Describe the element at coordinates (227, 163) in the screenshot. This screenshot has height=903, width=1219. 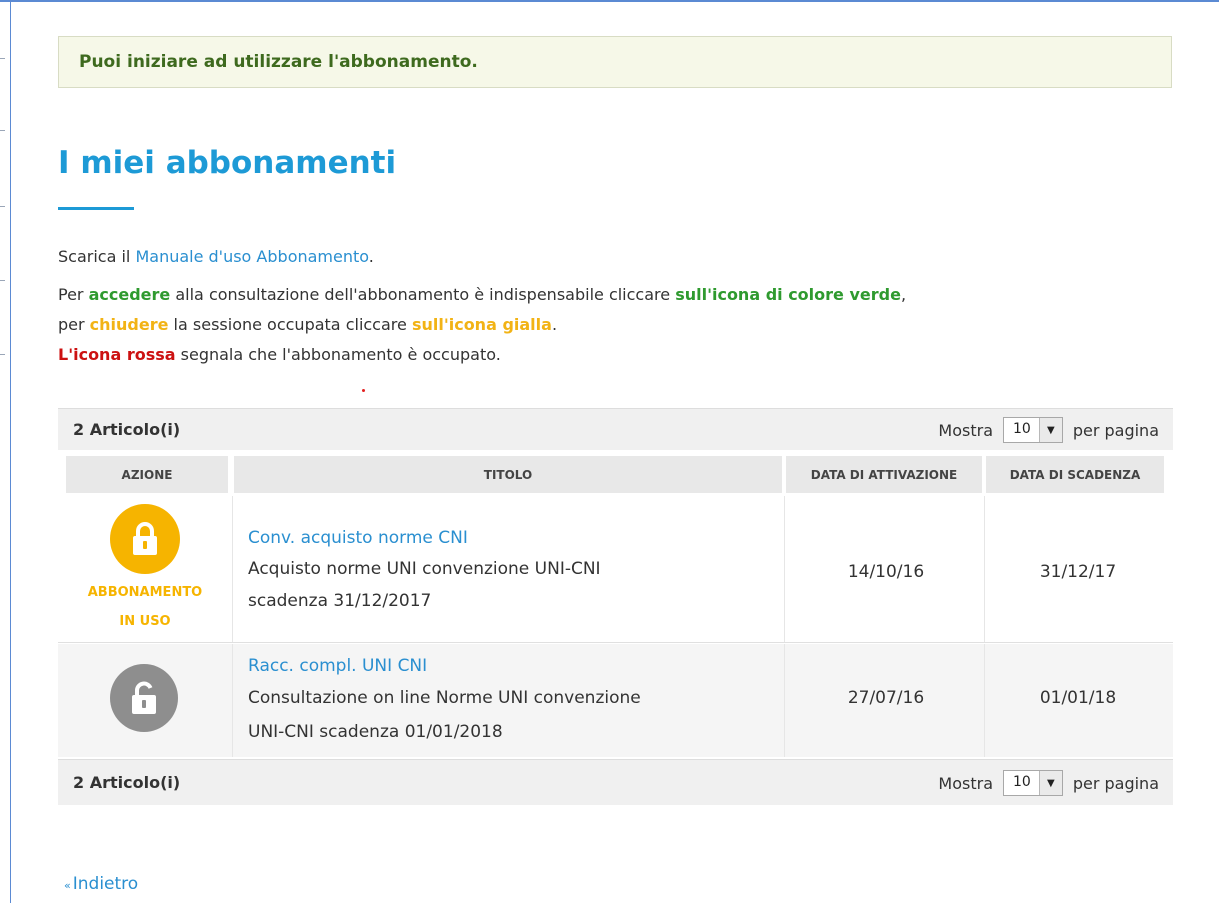
I see `page-title: I miei abbonamenti` at that location.